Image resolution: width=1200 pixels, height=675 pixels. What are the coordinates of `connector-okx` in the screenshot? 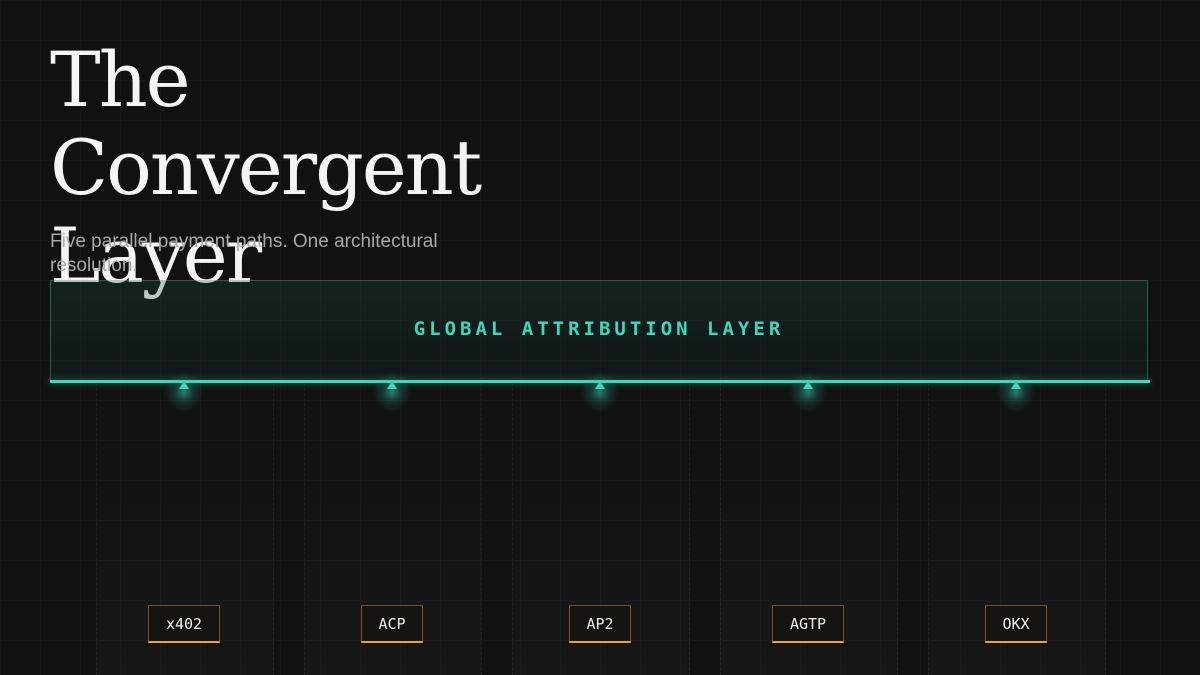 It's located at (1016, 488).